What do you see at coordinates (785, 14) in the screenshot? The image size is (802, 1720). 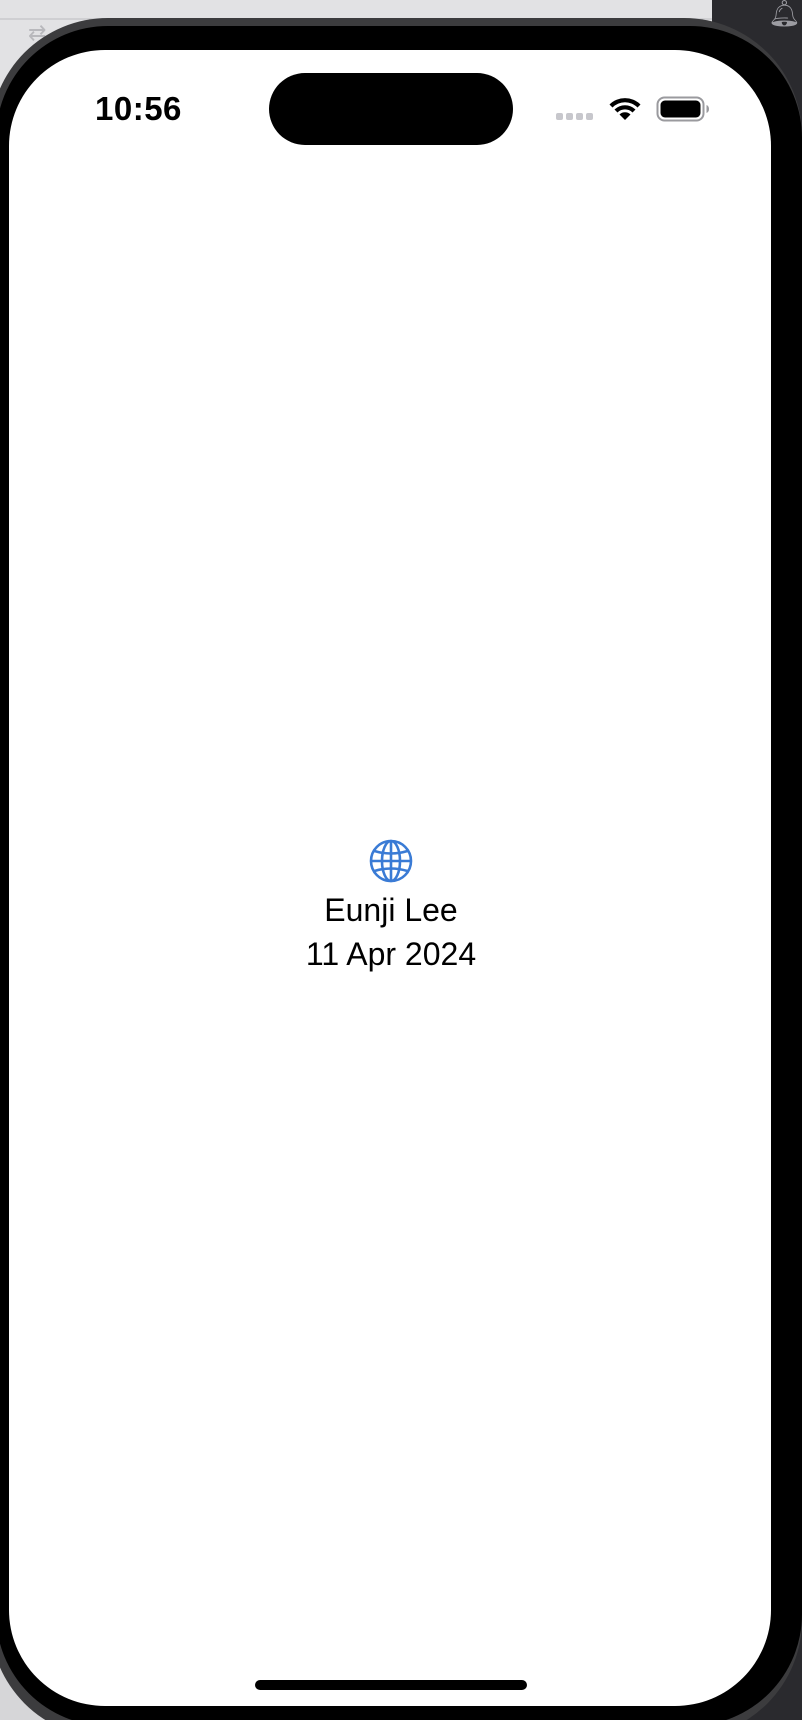 I see `bell-icon: 🔔︎` at bounding box center [785, 14].